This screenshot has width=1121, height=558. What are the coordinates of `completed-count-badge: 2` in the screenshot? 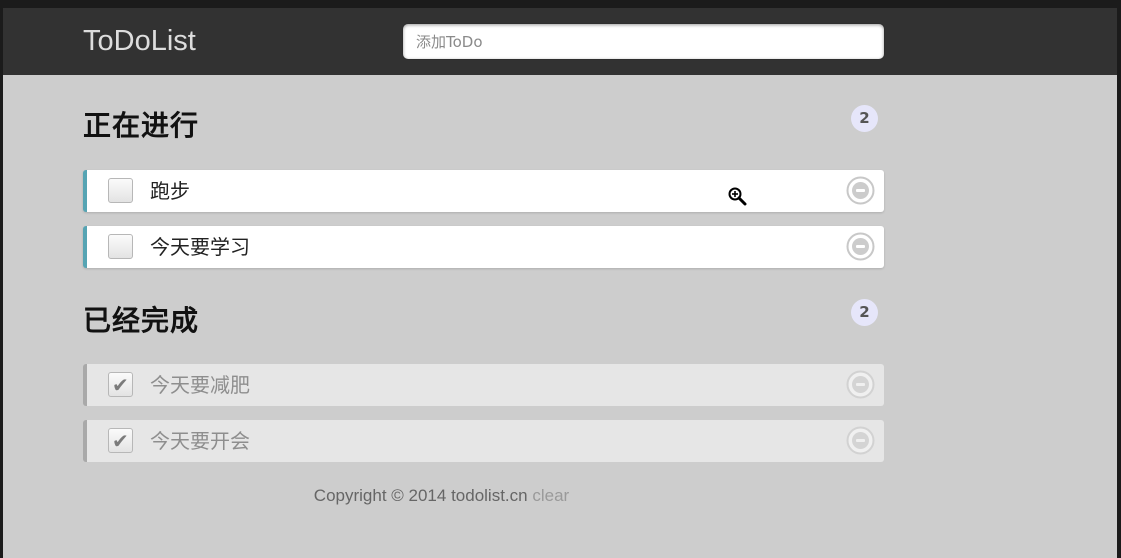 It's located at (864, 312).